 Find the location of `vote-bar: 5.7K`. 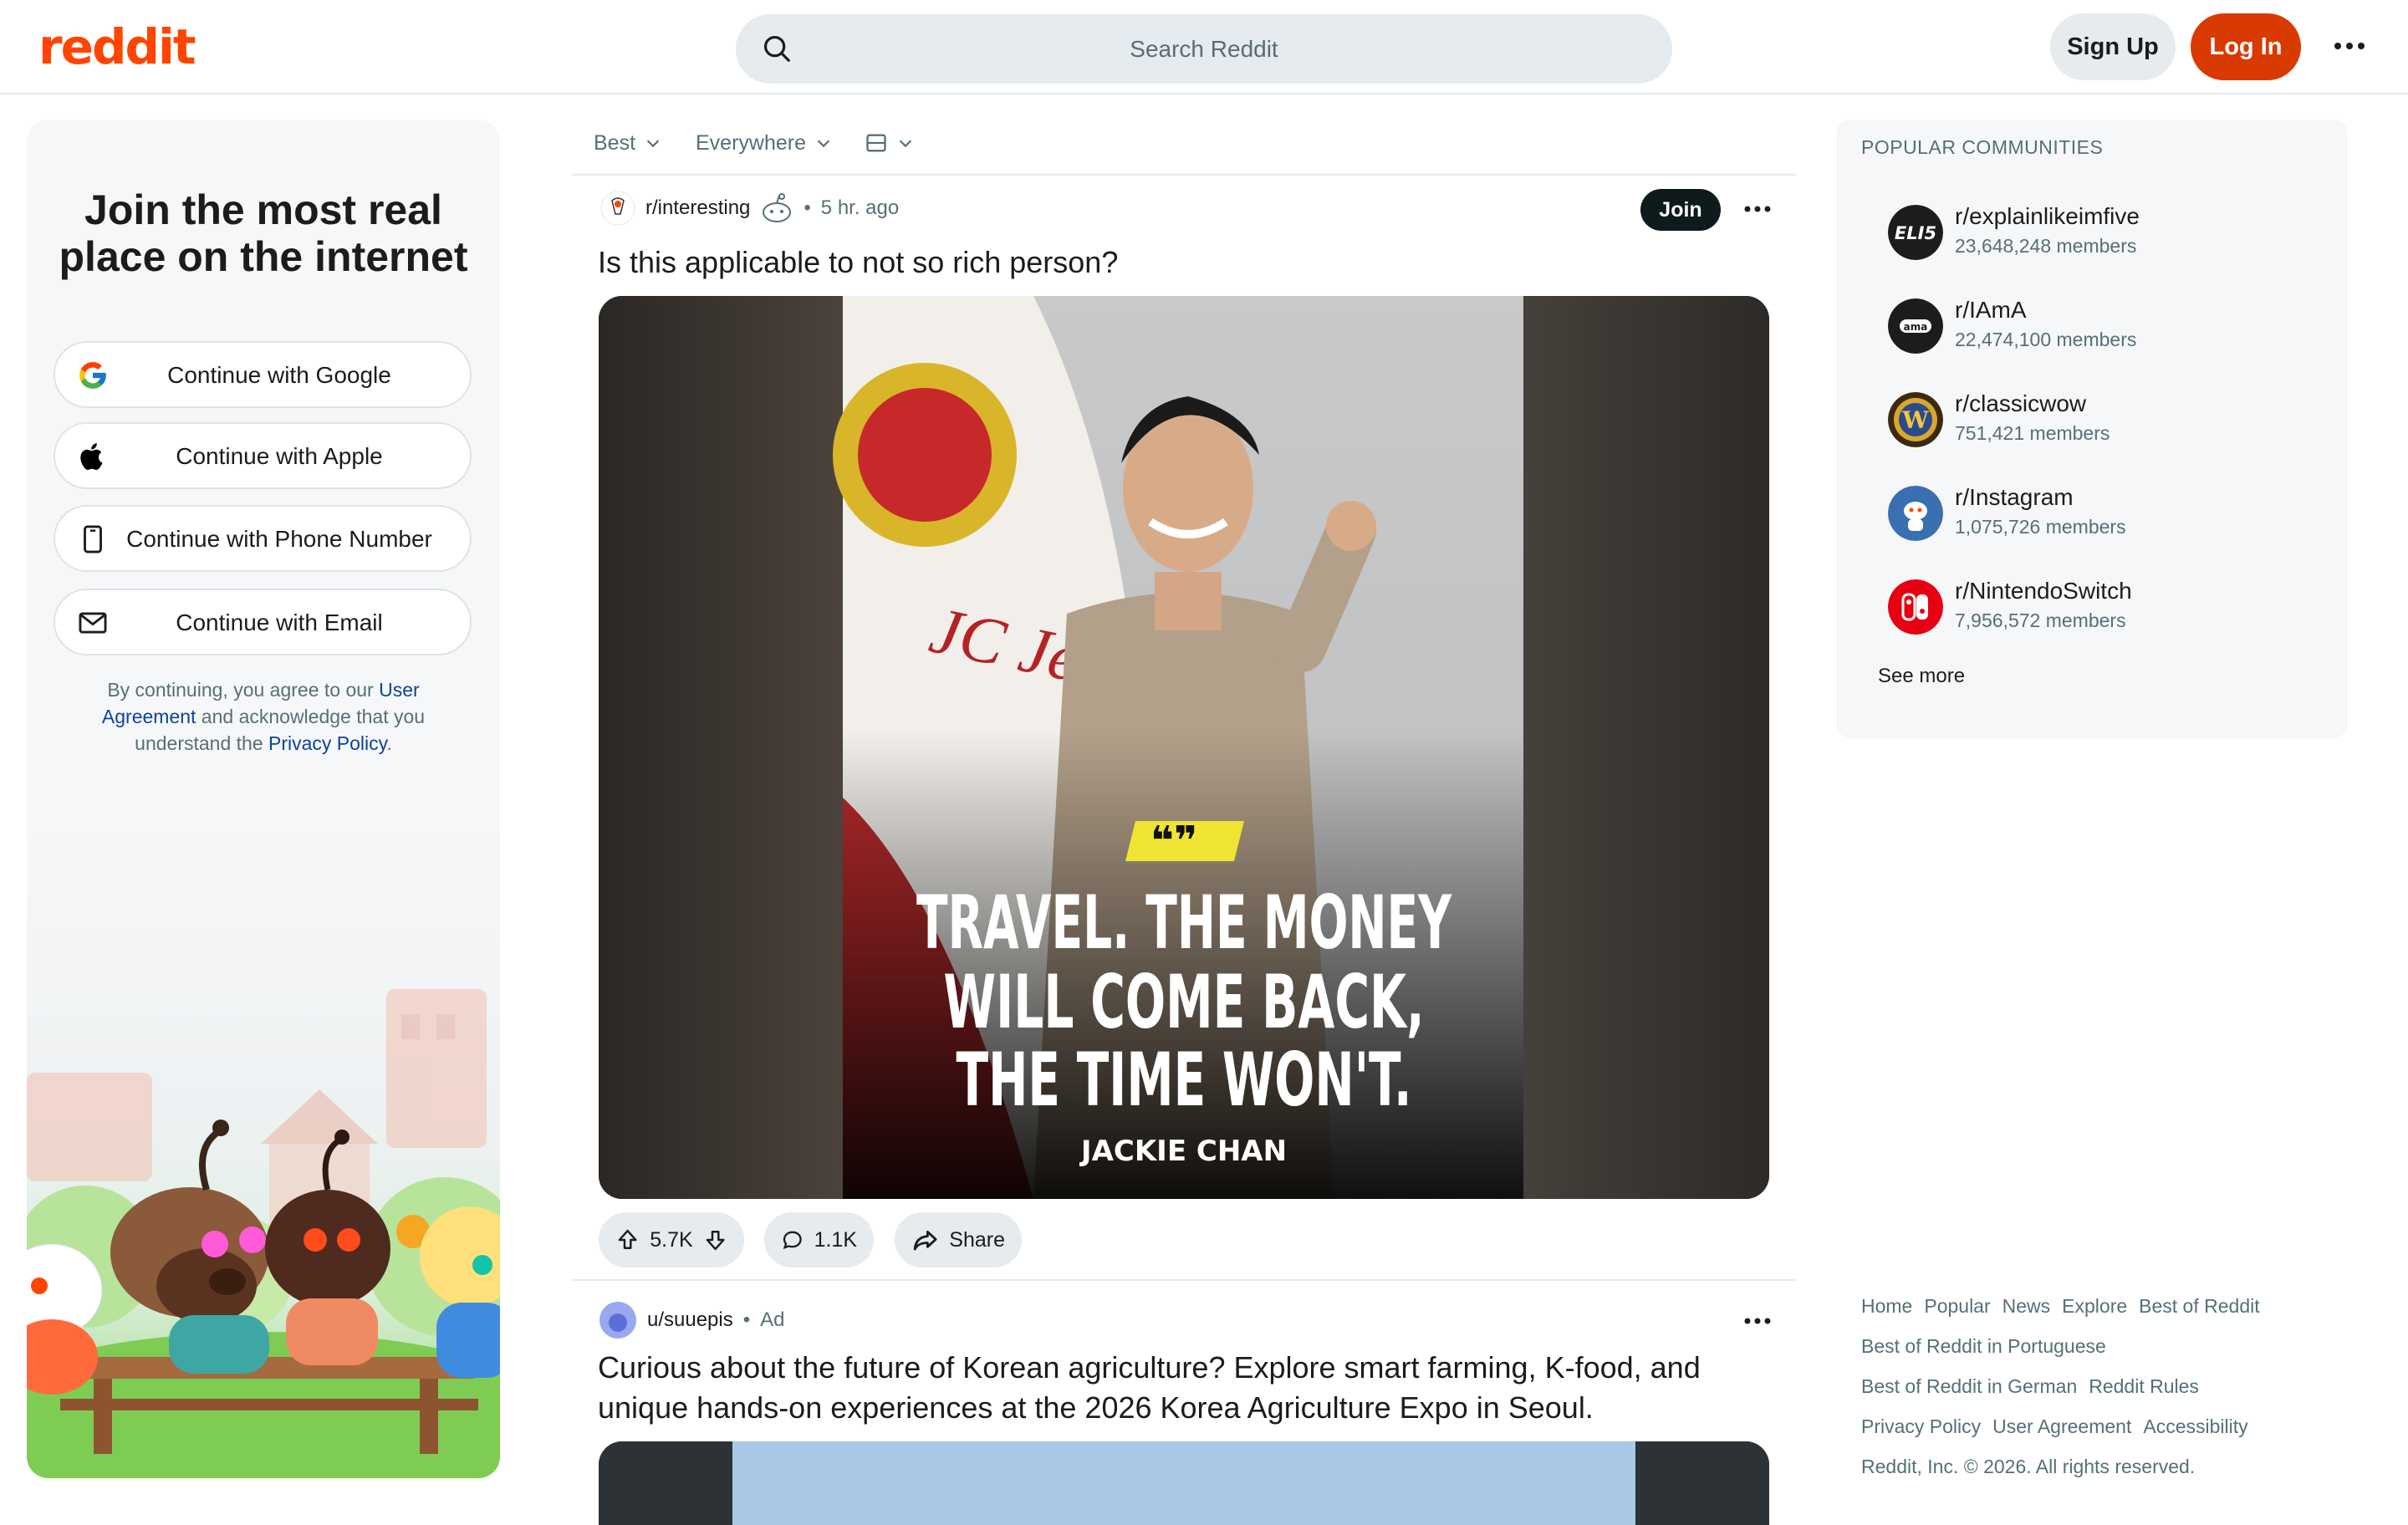

vote-bar: 5.7K is located at coordinates (672, 1239).